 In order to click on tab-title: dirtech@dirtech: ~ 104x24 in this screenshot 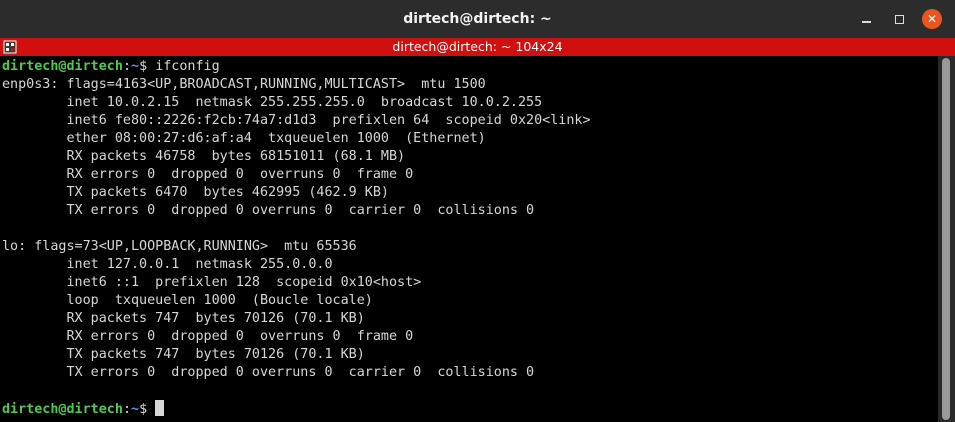, I will do `click(477, 46)`.